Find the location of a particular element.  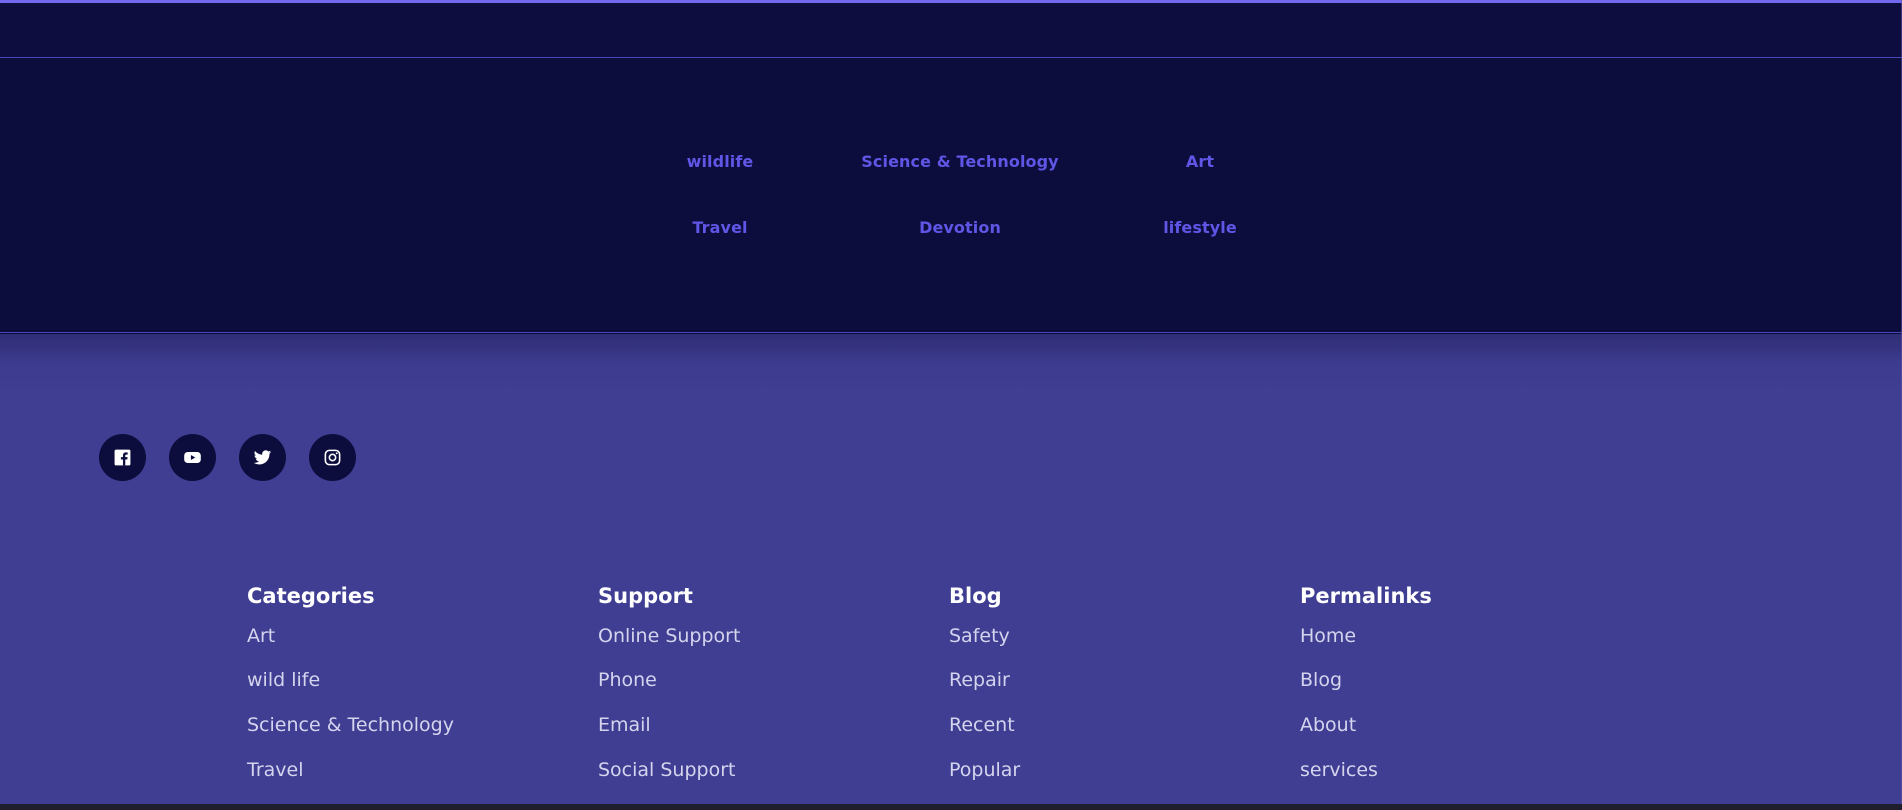

footer-link: Science & Technology is located at coordinates (350, 725).